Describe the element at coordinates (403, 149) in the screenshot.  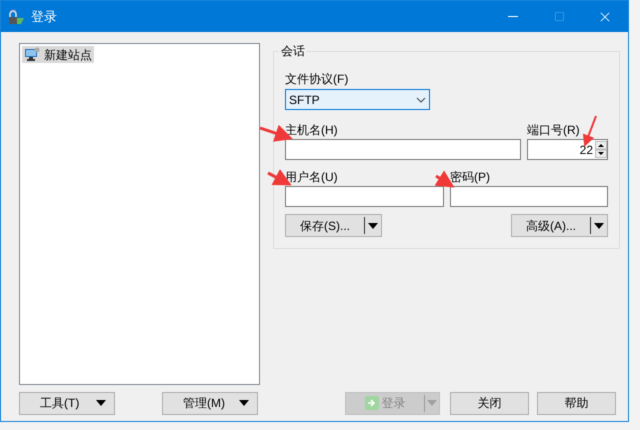
I see `host-field` at that location.